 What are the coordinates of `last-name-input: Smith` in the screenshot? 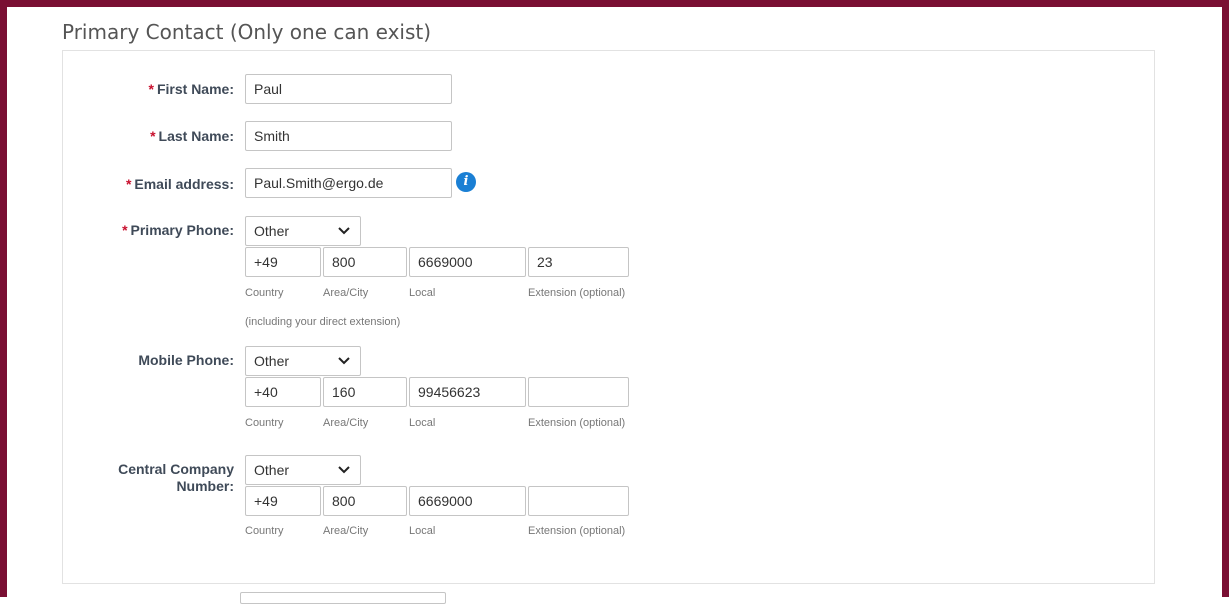 It's located at (348, 136).